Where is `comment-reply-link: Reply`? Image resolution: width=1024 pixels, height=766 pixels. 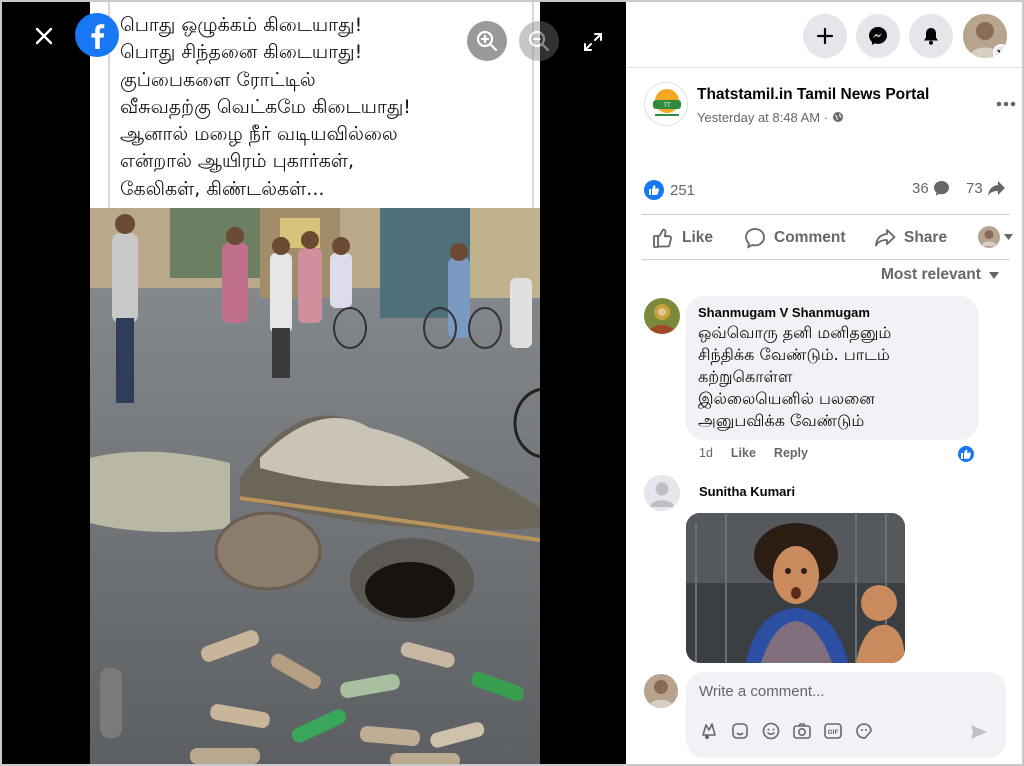
comment-reply-link: Reply is located at coordinates (791, 453).